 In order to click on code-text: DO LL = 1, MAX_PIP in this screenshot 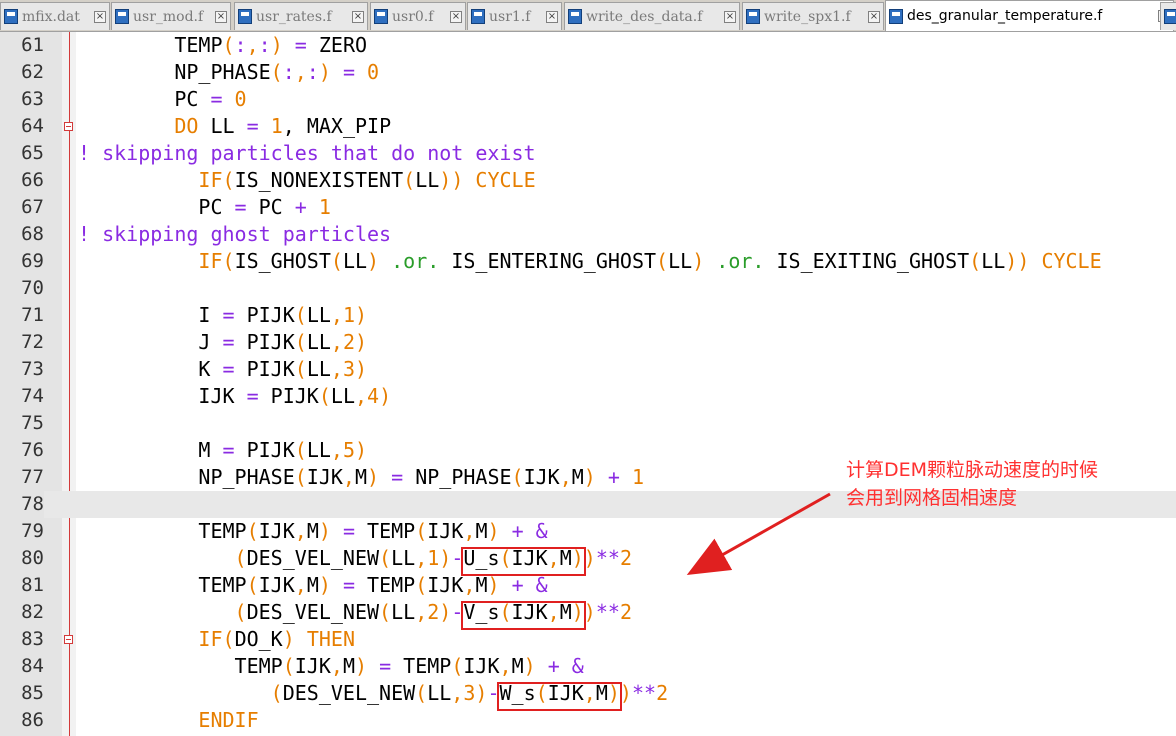, I will do `click(234, 126)`.